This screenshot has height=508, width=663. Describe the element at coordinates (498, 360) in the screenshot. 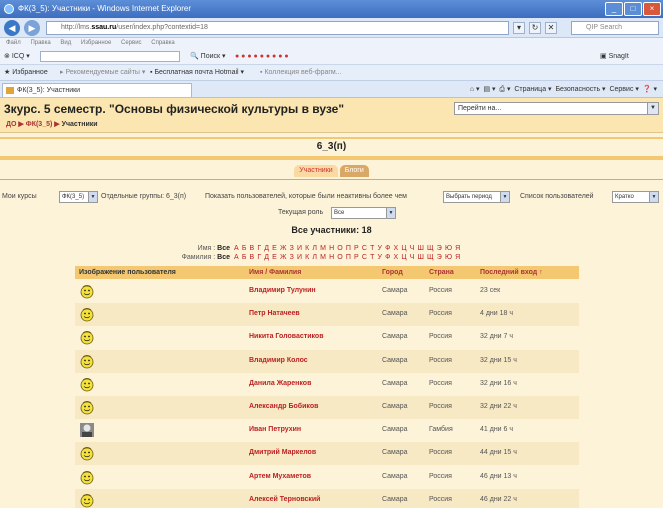

I see `last-access-cell: 32 дни 15 ч` at that location.